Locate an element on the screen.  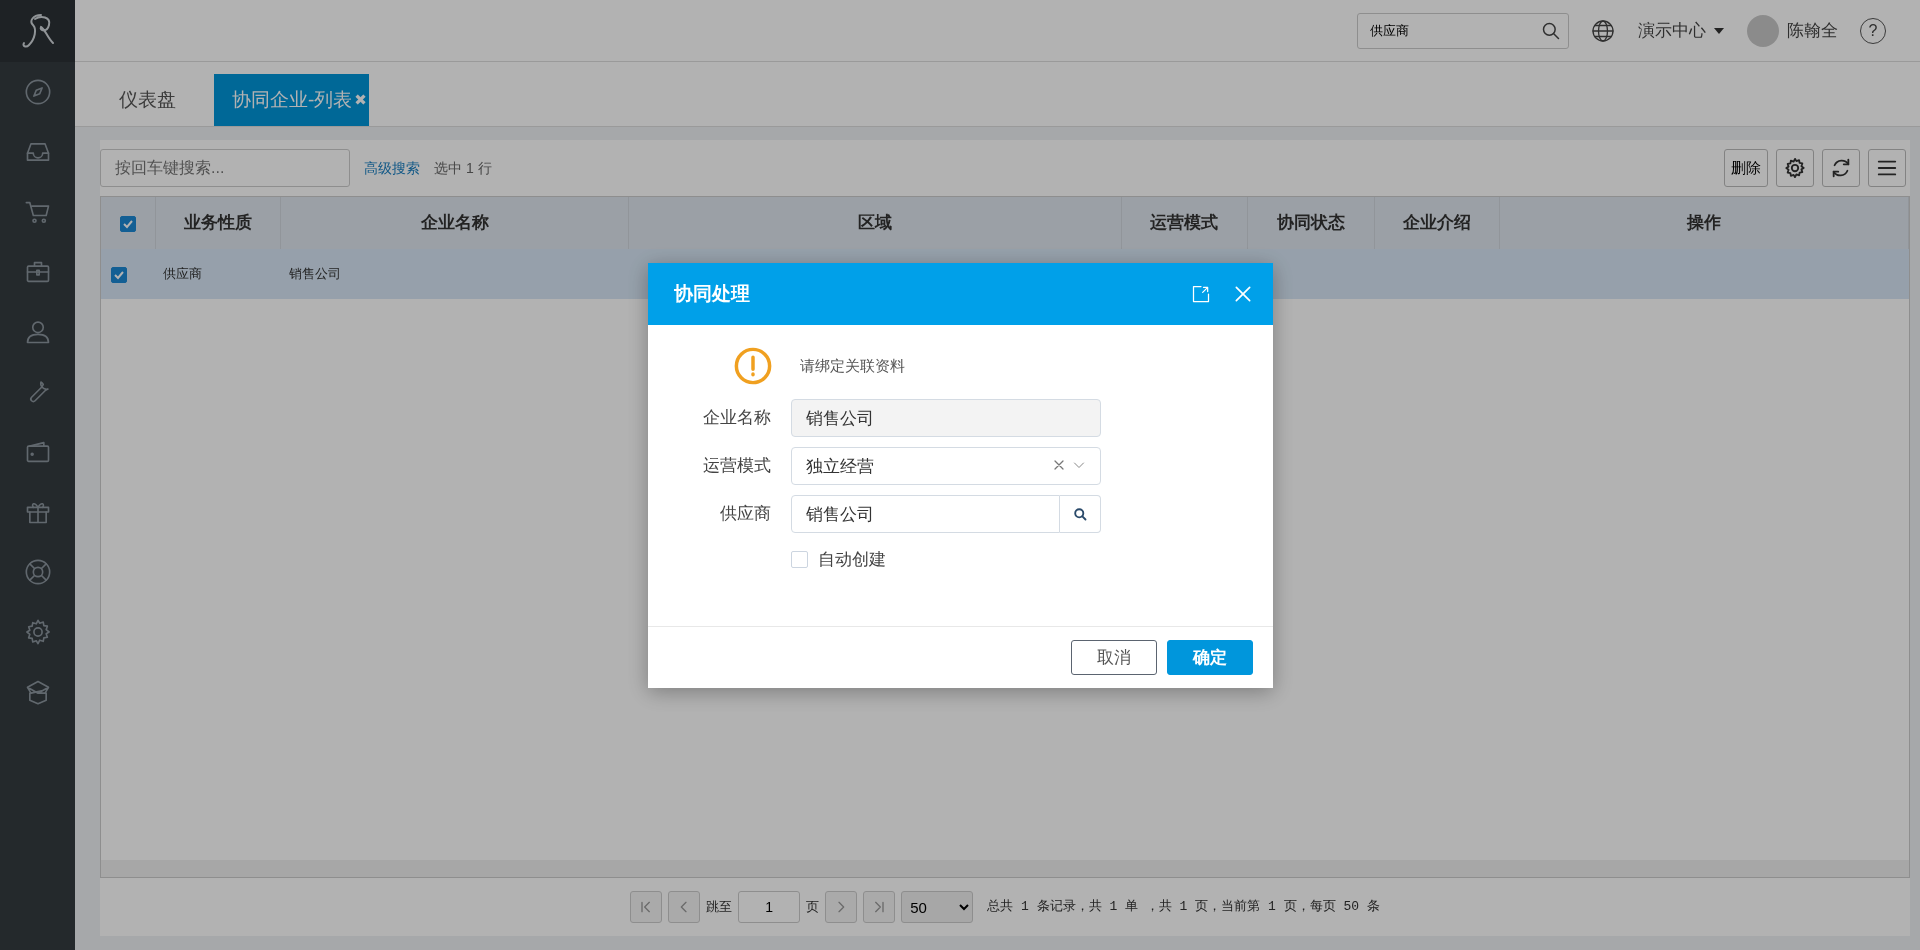
auto-create-checkbox: 自动创建 is located at coordinates (1032, 560).